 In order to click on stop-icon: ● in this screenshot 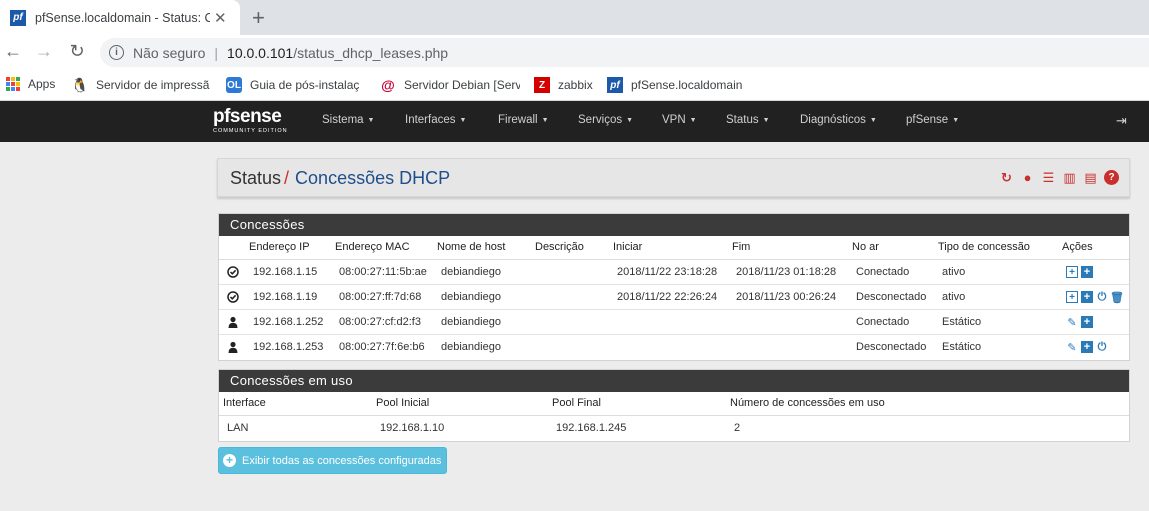, I will do `click(1027, 177)`.